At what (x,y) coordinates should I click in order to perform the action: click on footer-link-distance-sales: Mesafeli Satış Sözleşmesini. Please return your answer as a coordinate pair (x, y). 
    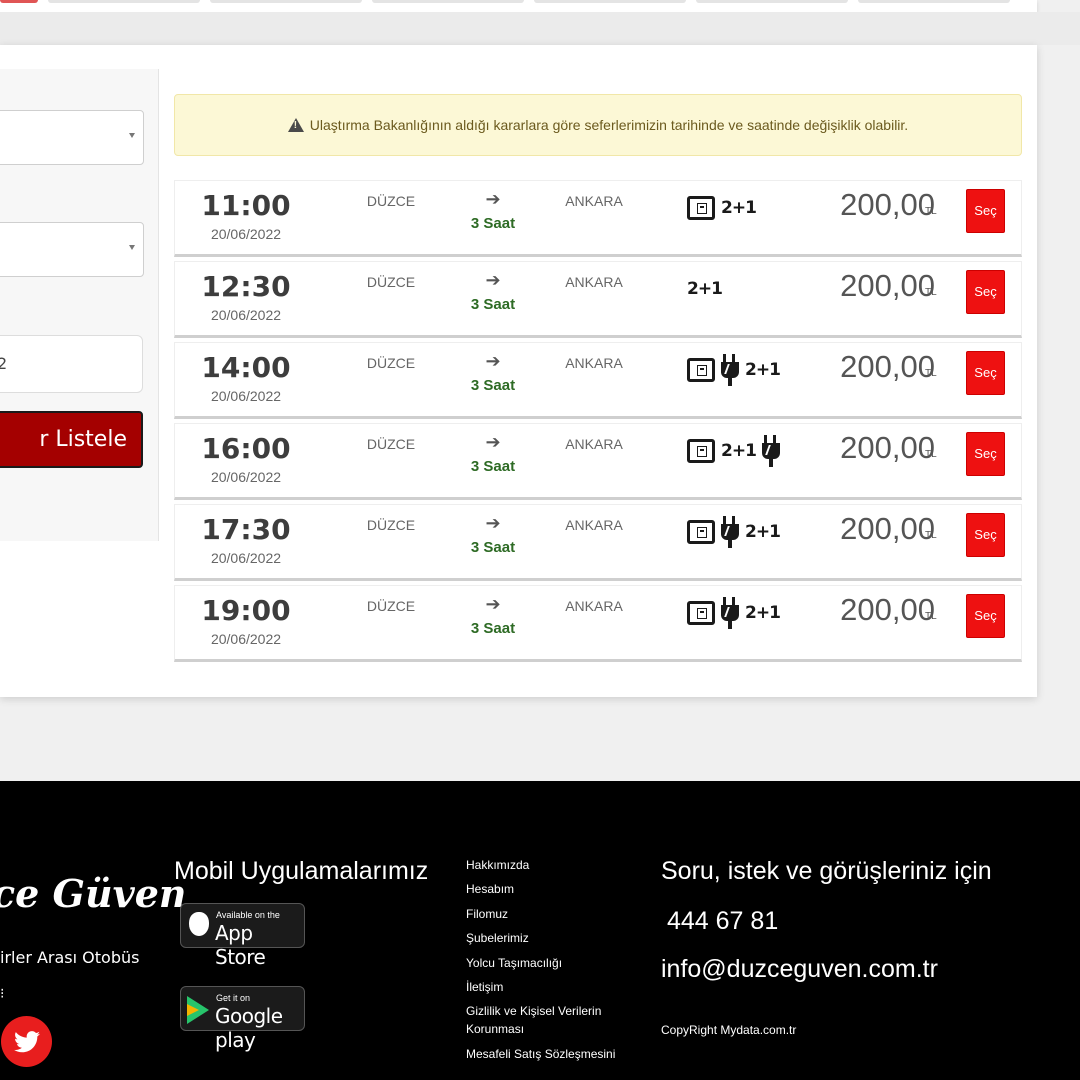
    Looking at the image, I should click on (551, 1054).